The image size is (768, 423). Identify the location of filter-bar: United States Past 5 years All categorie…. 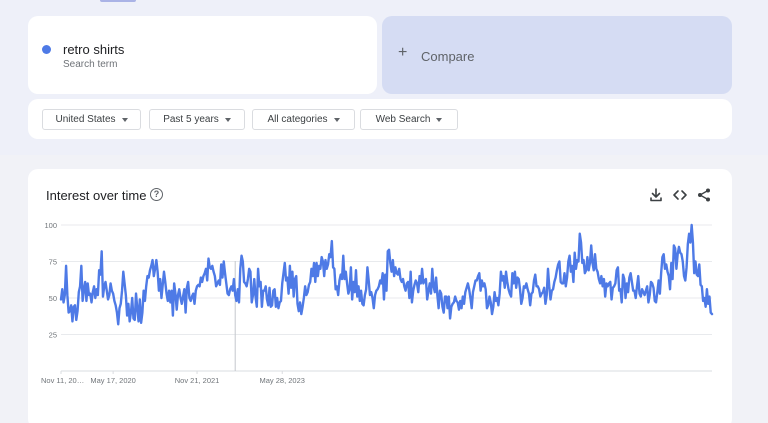
(380, 119).